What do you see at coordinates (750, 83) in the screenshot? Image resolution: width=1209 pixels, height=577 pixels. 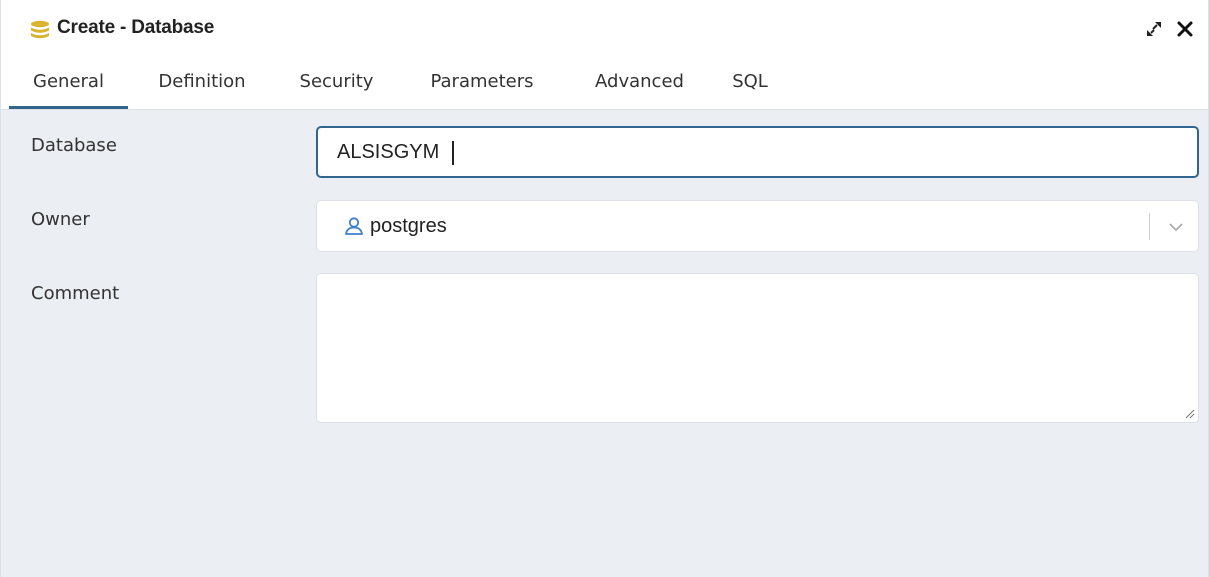 I see `tab-sql: SQL` at bounding box center [750, 83].